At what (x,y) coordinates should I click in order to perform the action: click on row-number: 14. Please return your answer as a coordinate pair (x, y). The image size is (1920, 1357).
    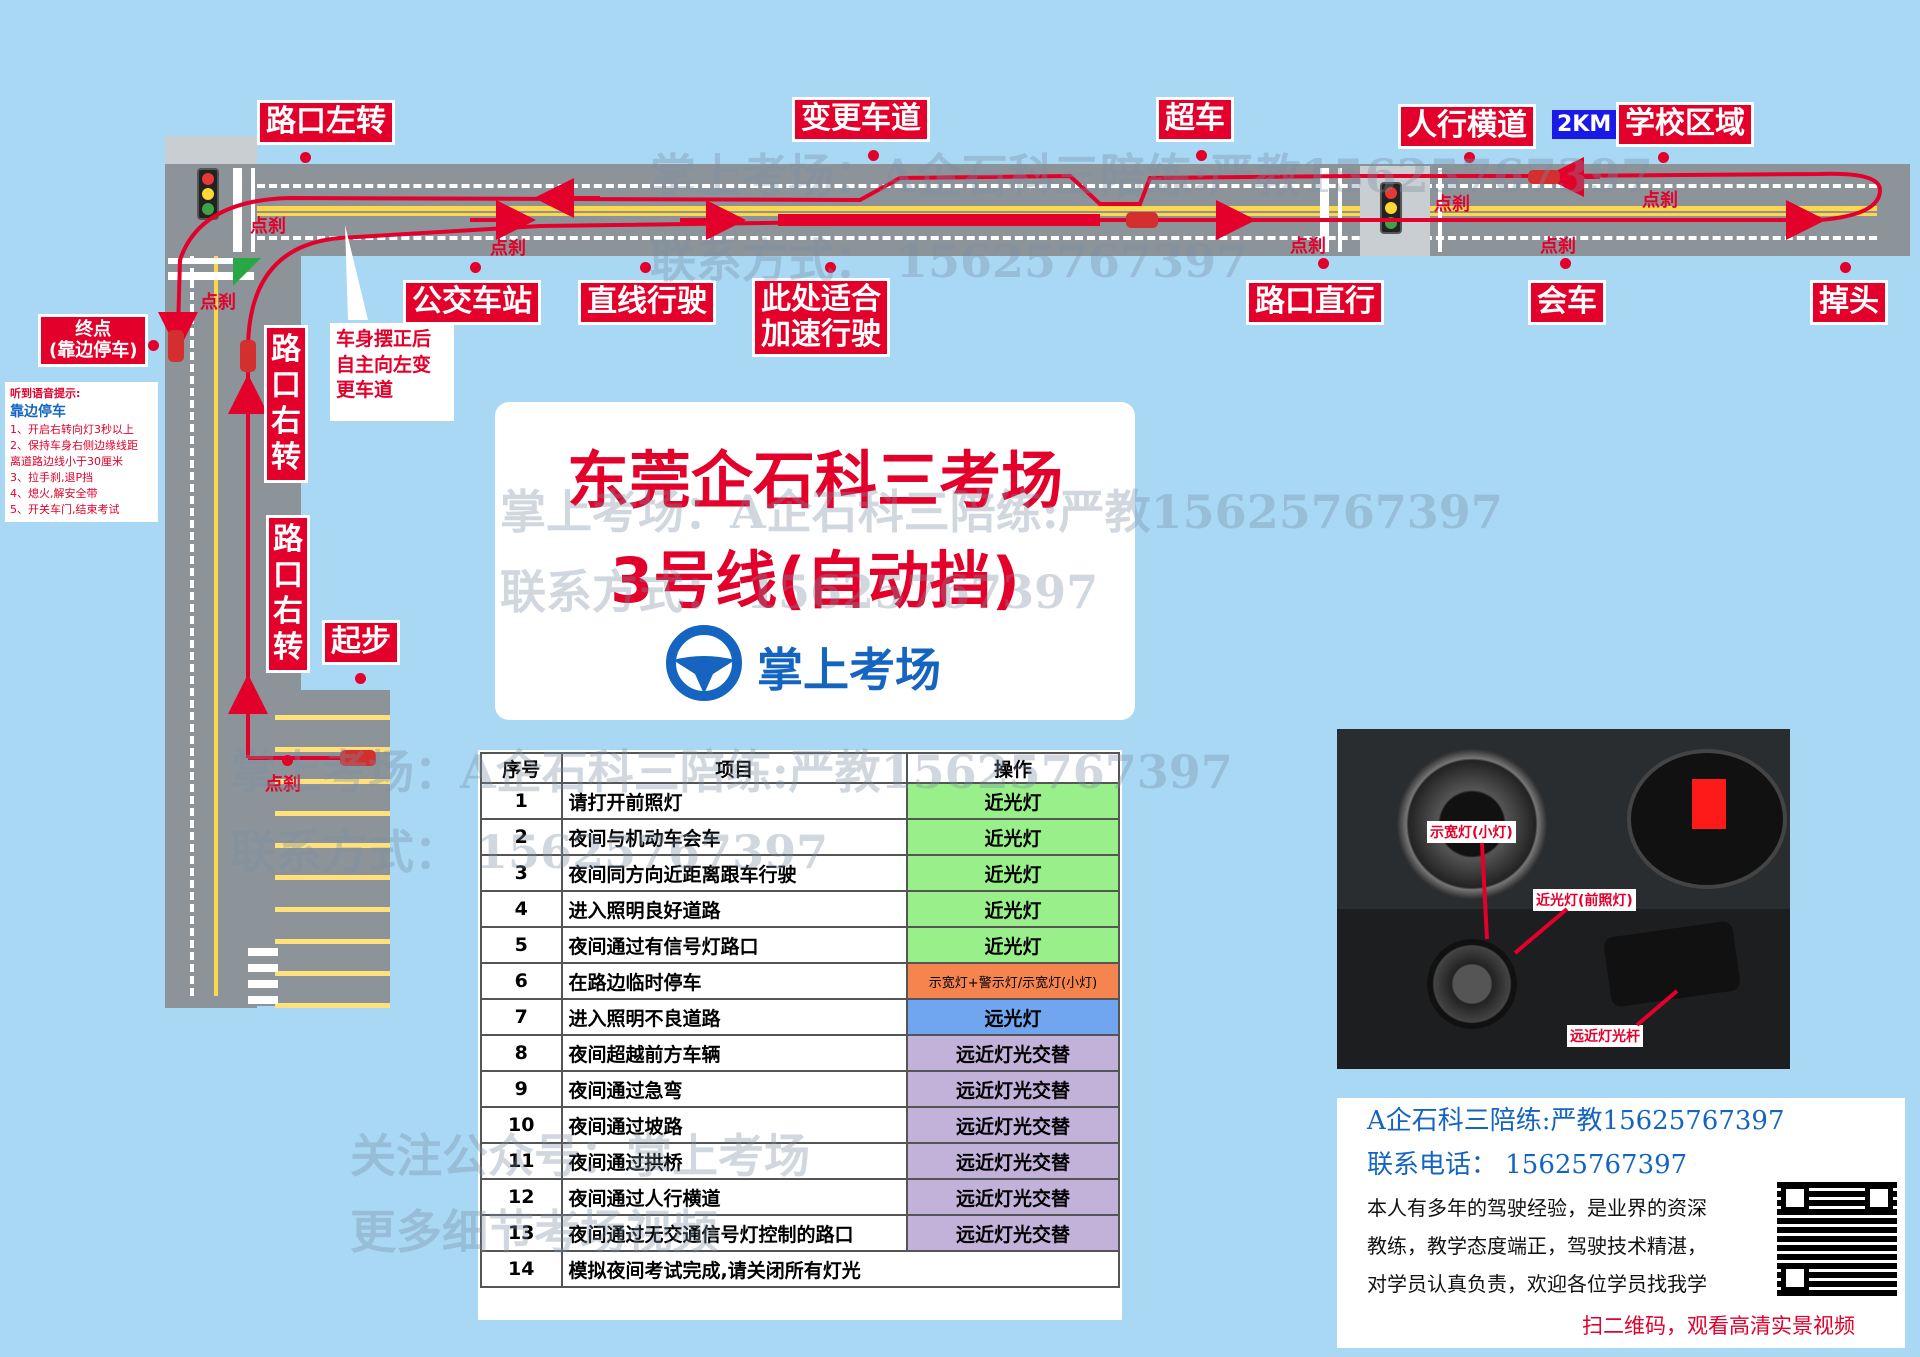
    Looking at the image, I should click on (521, 1269).